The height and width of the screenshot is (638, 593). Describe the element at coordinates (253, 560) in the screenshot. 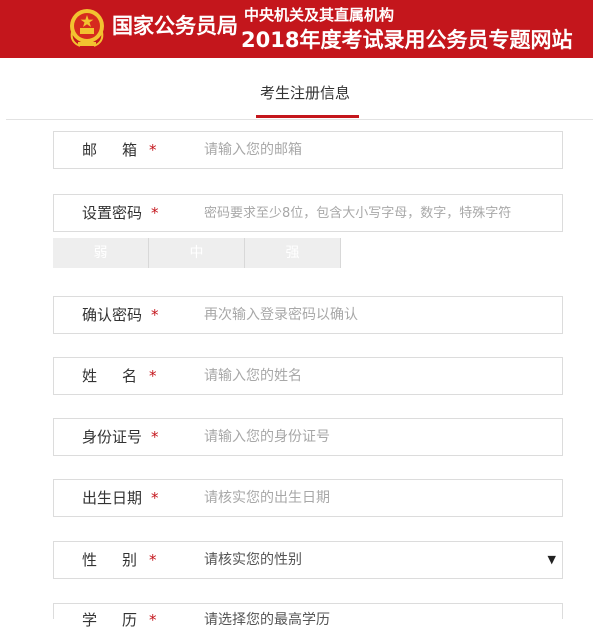

I see `gender-selected-value: 请核实您的性别` at that location.